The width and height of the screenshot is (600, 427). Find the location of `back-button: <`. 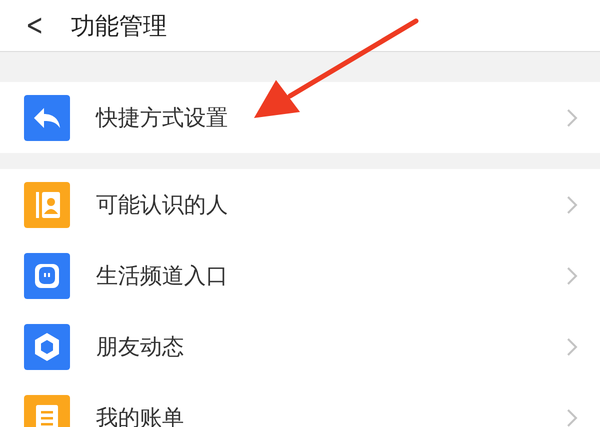

back-button: < is located at coordinates (35, 25).